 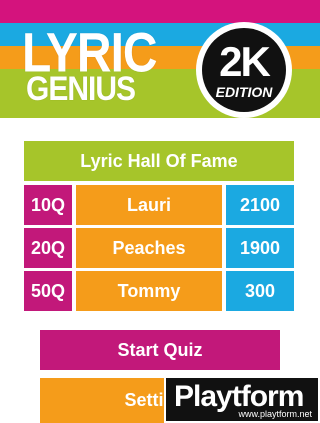 I want to click on edition-badge-inner: 2K EDITION, so click(x=244, y=70).